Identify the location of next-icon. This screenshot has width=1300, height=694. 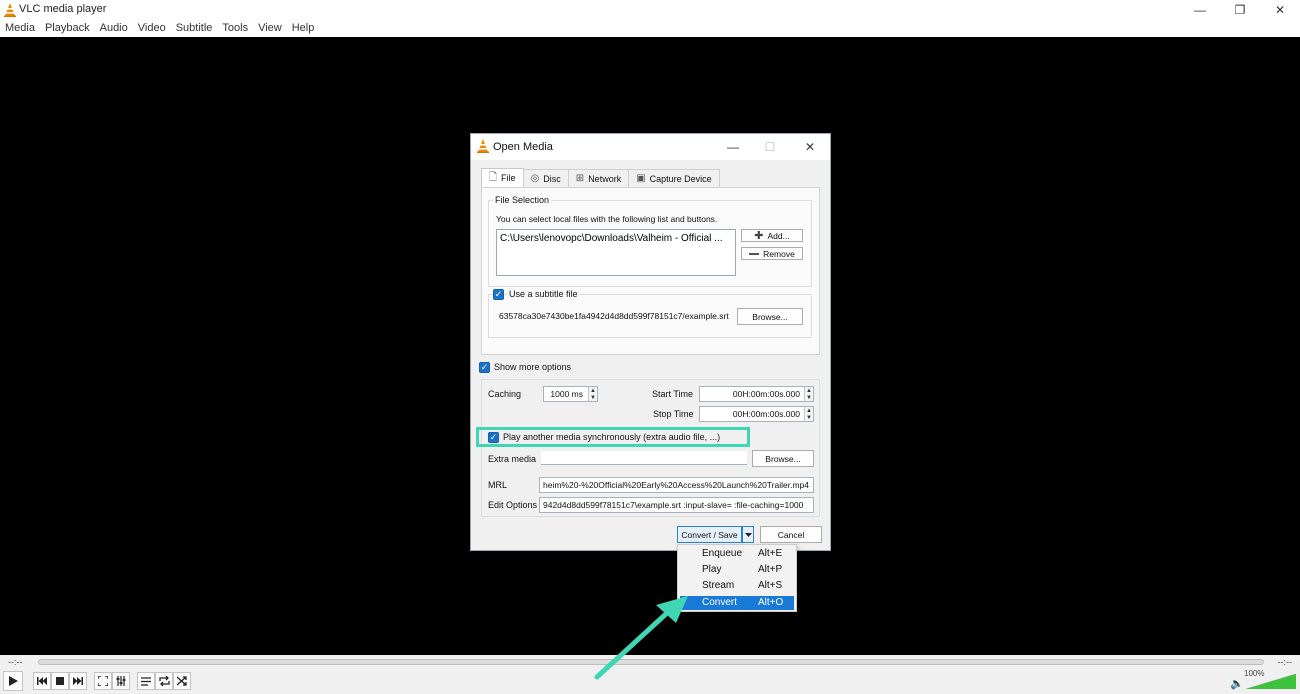
(78, 681).